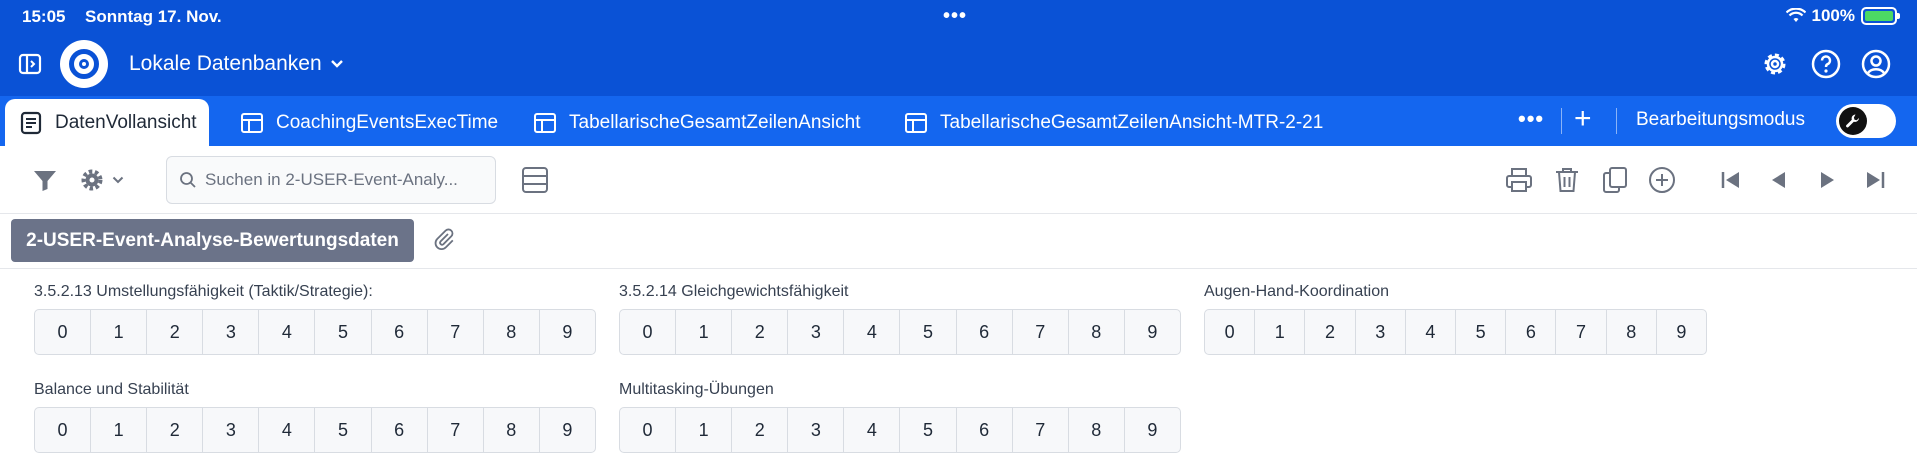 The image size is (1917, 466). What do you see at coordinates (84, 64) in the screenshot?
I see `app-logo` at bounding box center [84, 64].